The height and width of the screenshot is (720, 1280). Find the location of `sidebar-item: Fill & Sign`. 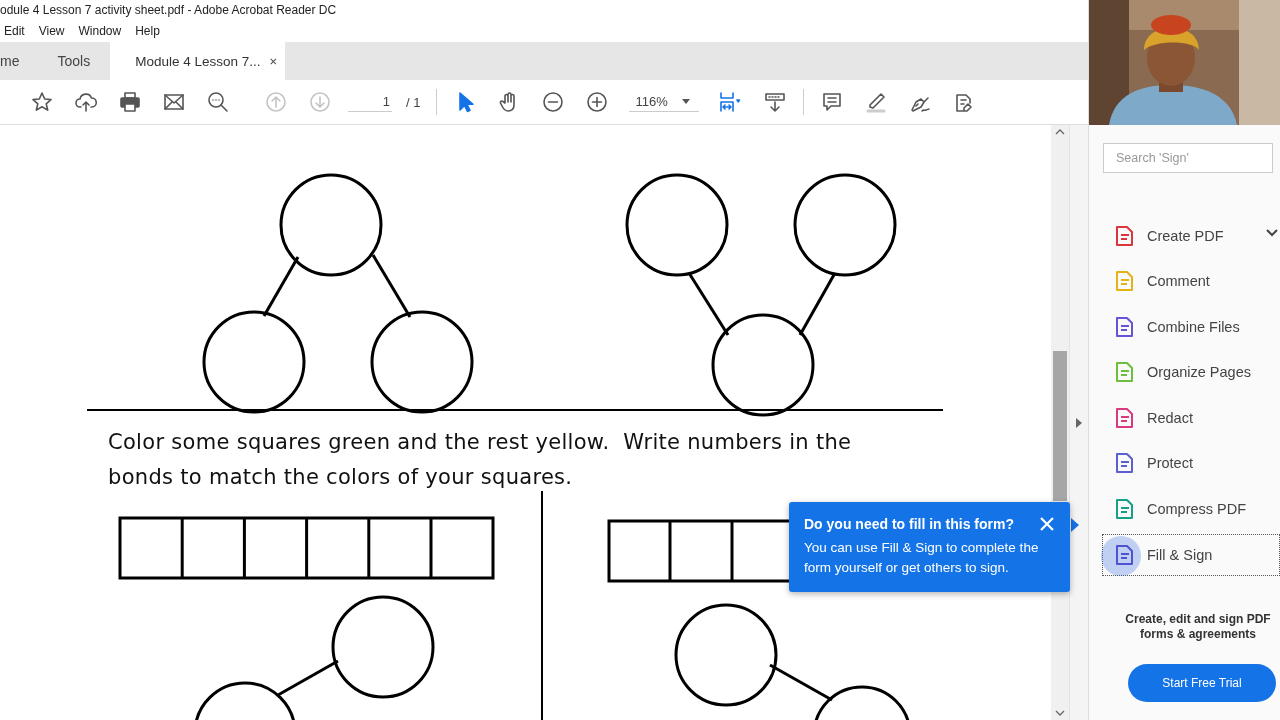

sidebar-item: Fill & Sign is located at coordinates (1191, 554).